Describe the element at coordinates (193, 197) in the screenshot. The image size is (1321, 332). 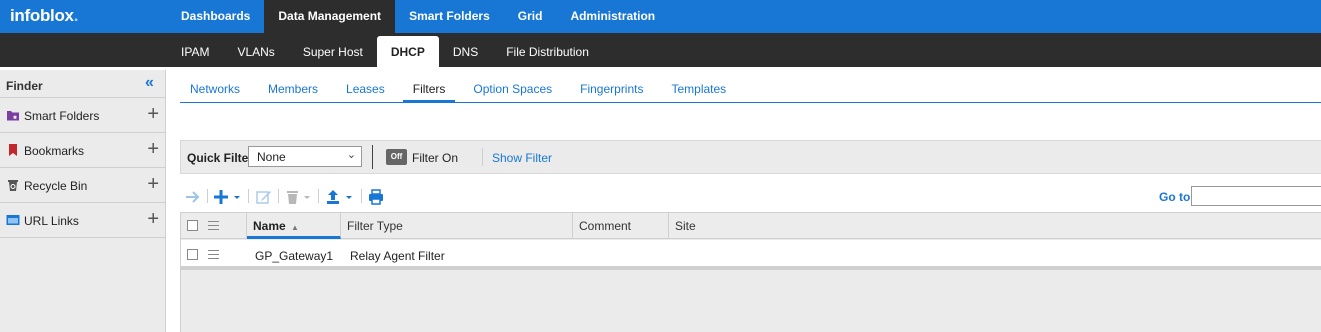
I see `arrow-right-icon` at that location.